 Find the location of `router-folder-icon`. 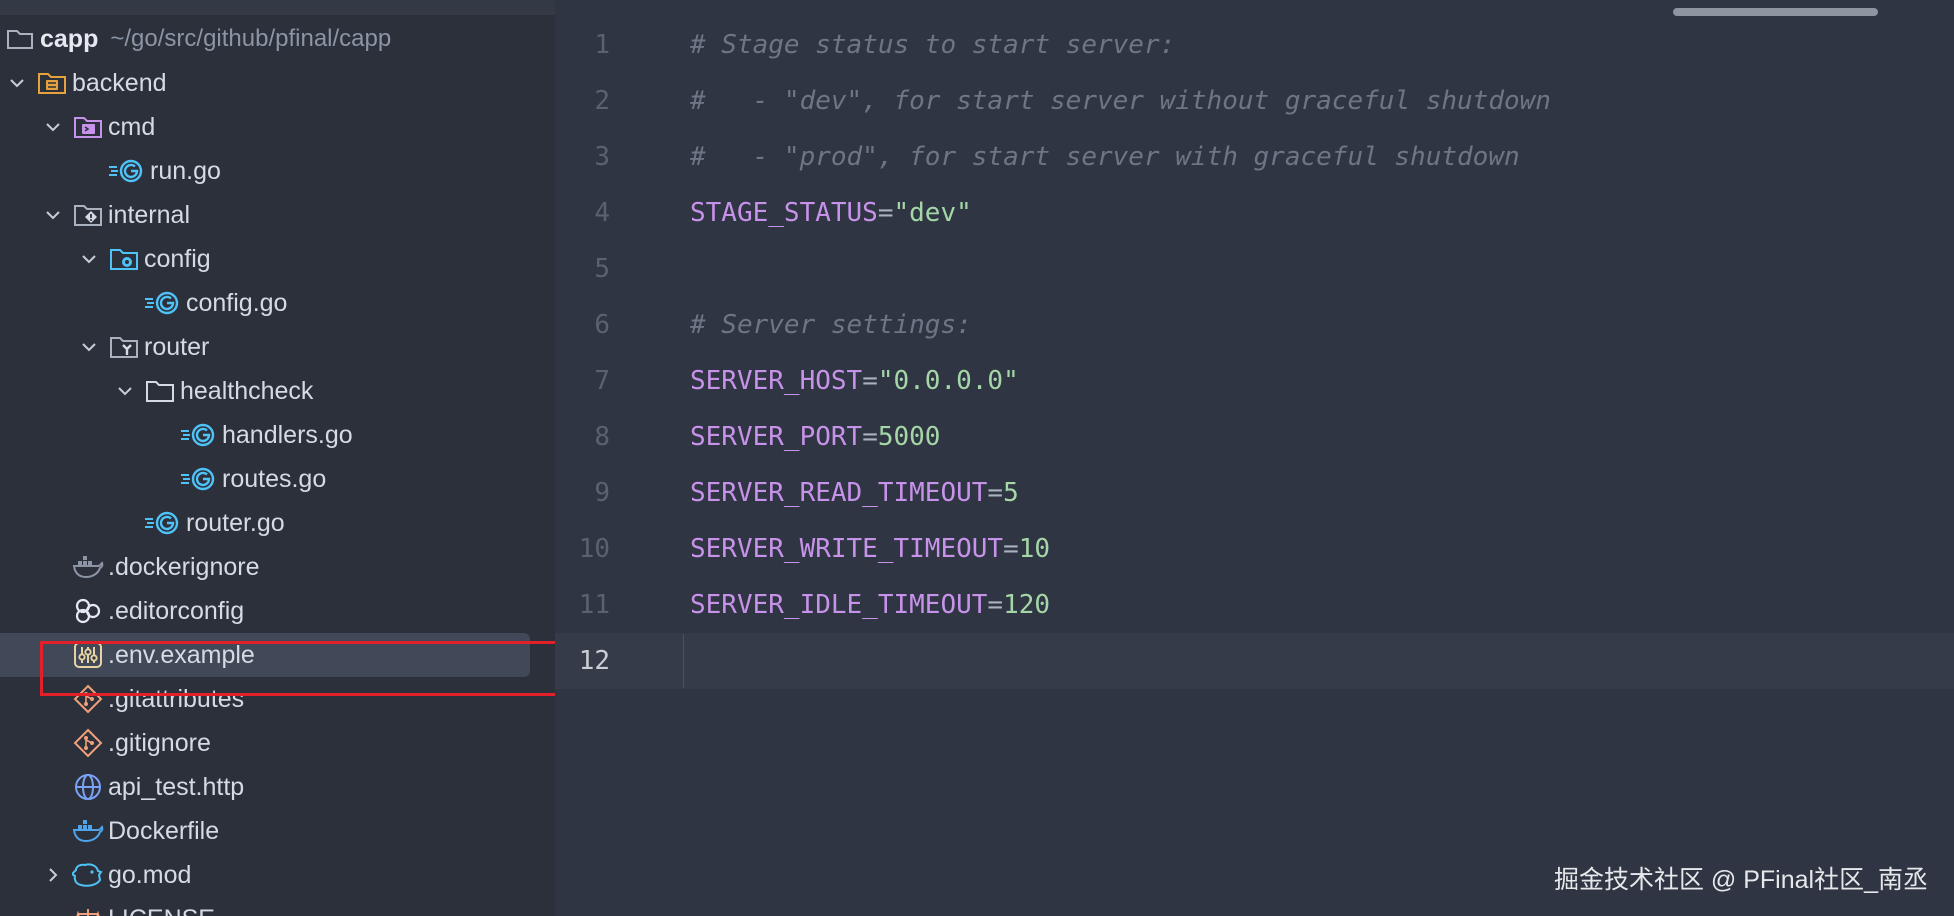

router-folder-icon is located at coordinates (124, 347).